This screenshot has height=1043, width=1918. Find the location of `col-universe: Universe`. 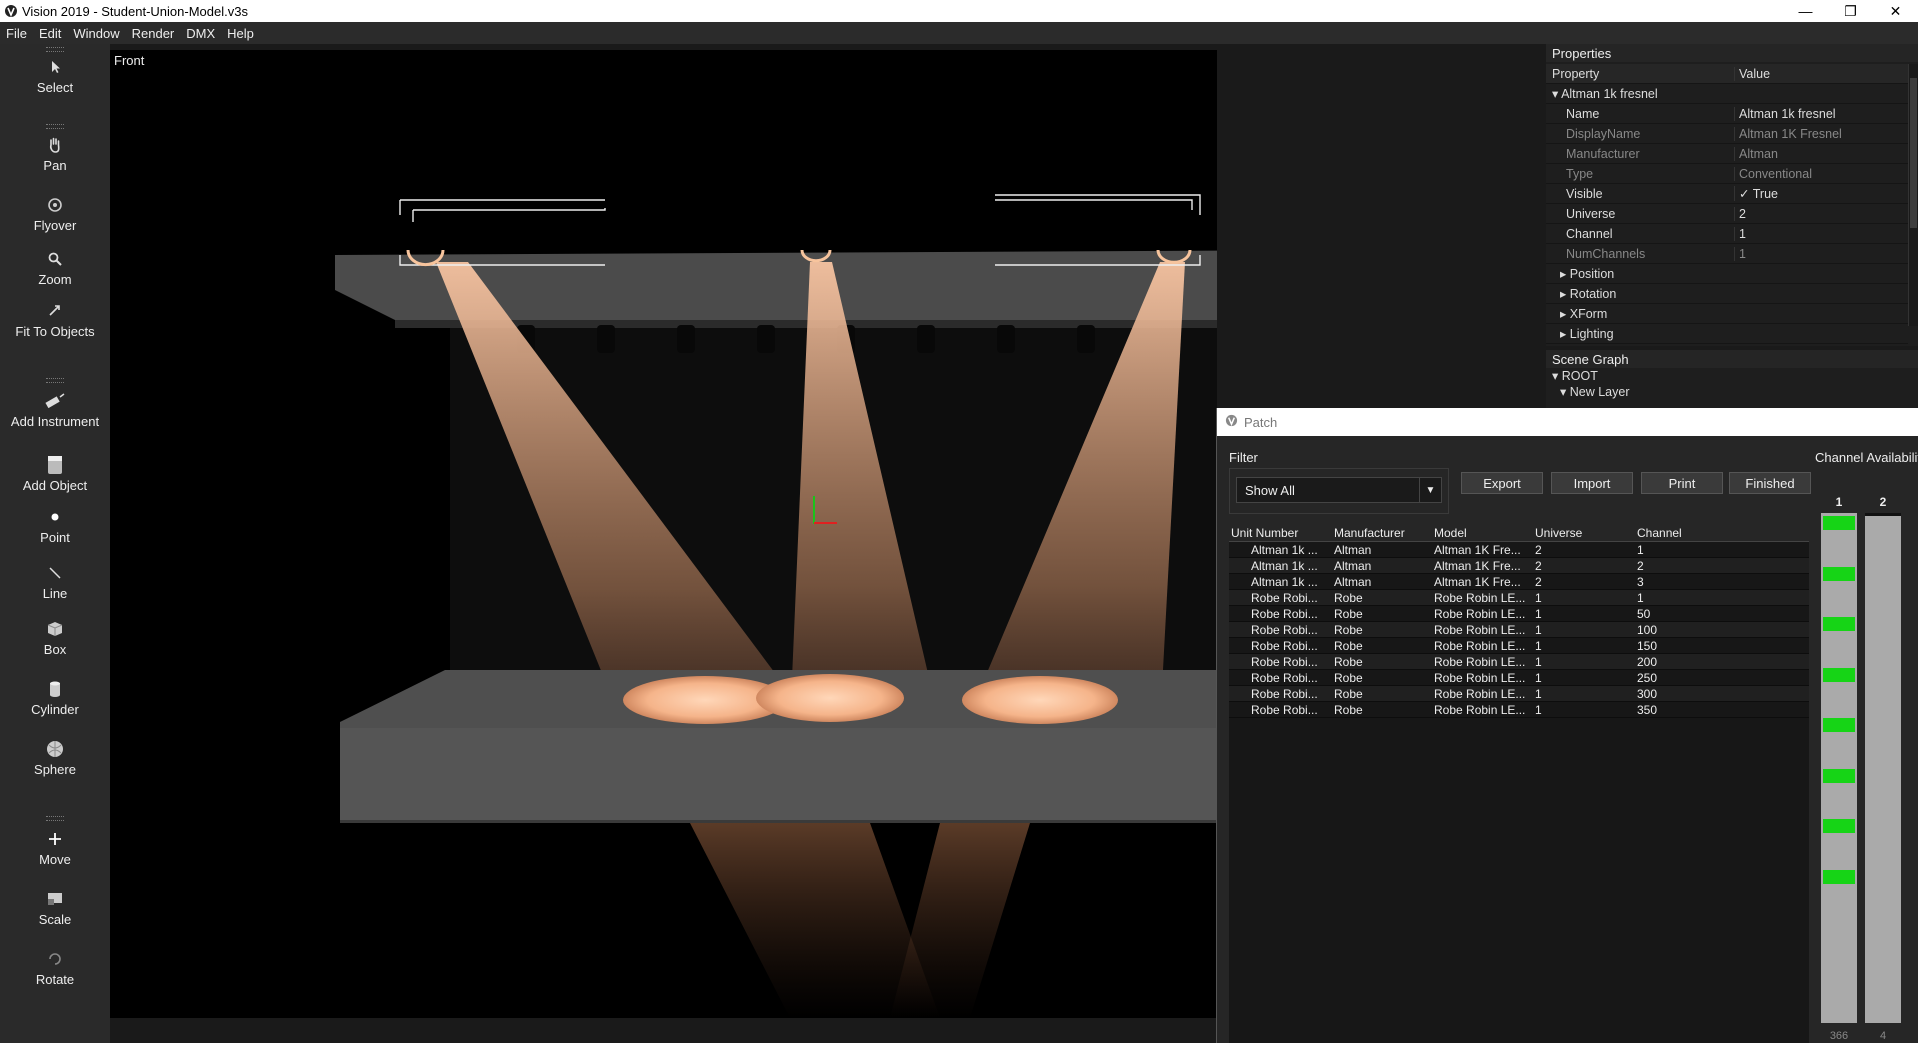

col-universe: Universe is located at coordinates (1583, 533).